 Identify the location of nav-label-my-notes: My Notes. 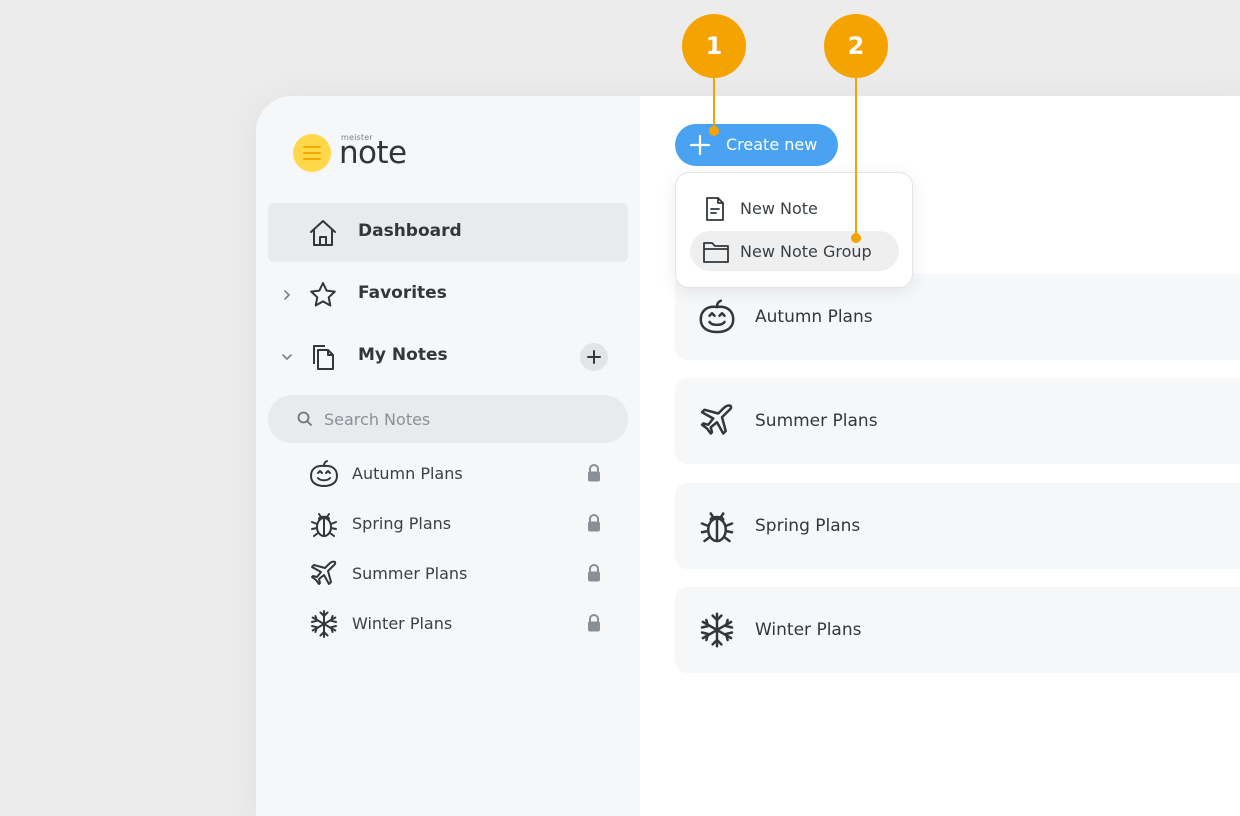
(403, 355).